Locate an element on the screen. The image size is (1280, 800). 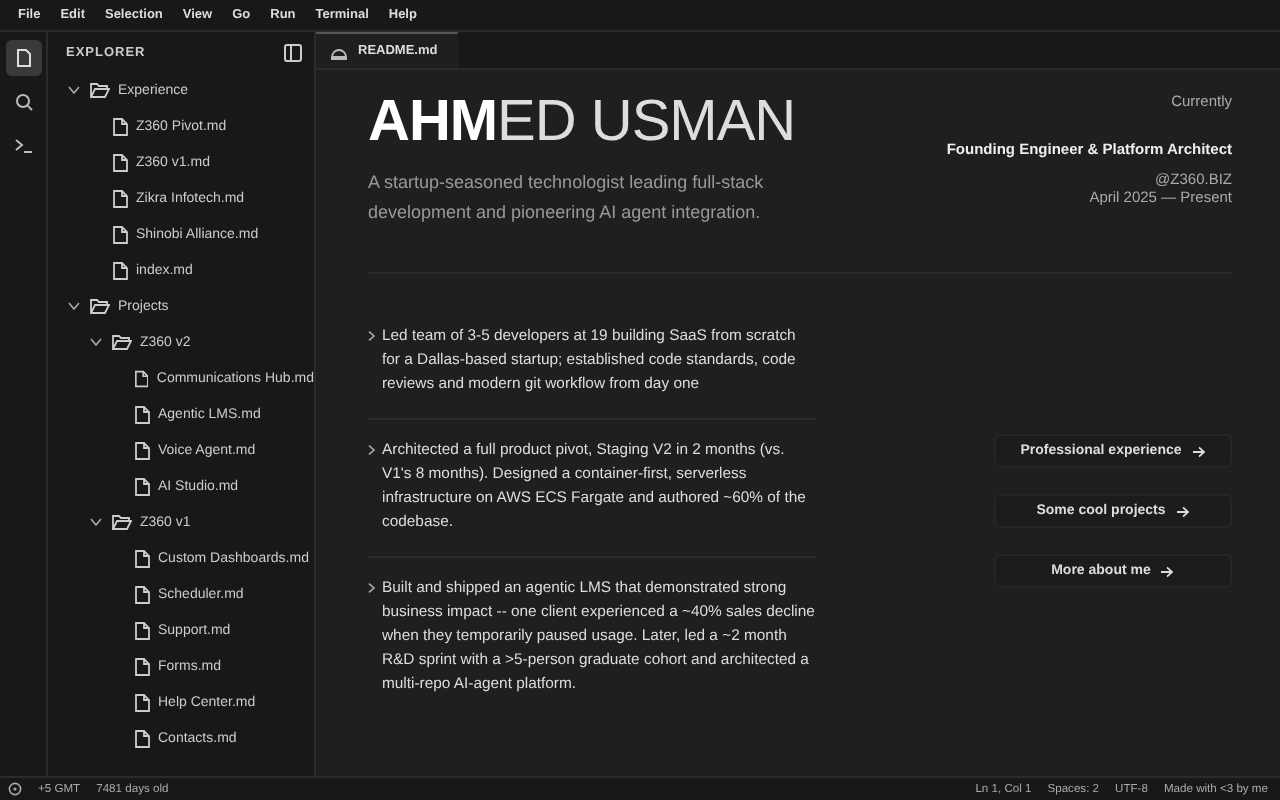
files-icon is located at coordinates (23, 58).